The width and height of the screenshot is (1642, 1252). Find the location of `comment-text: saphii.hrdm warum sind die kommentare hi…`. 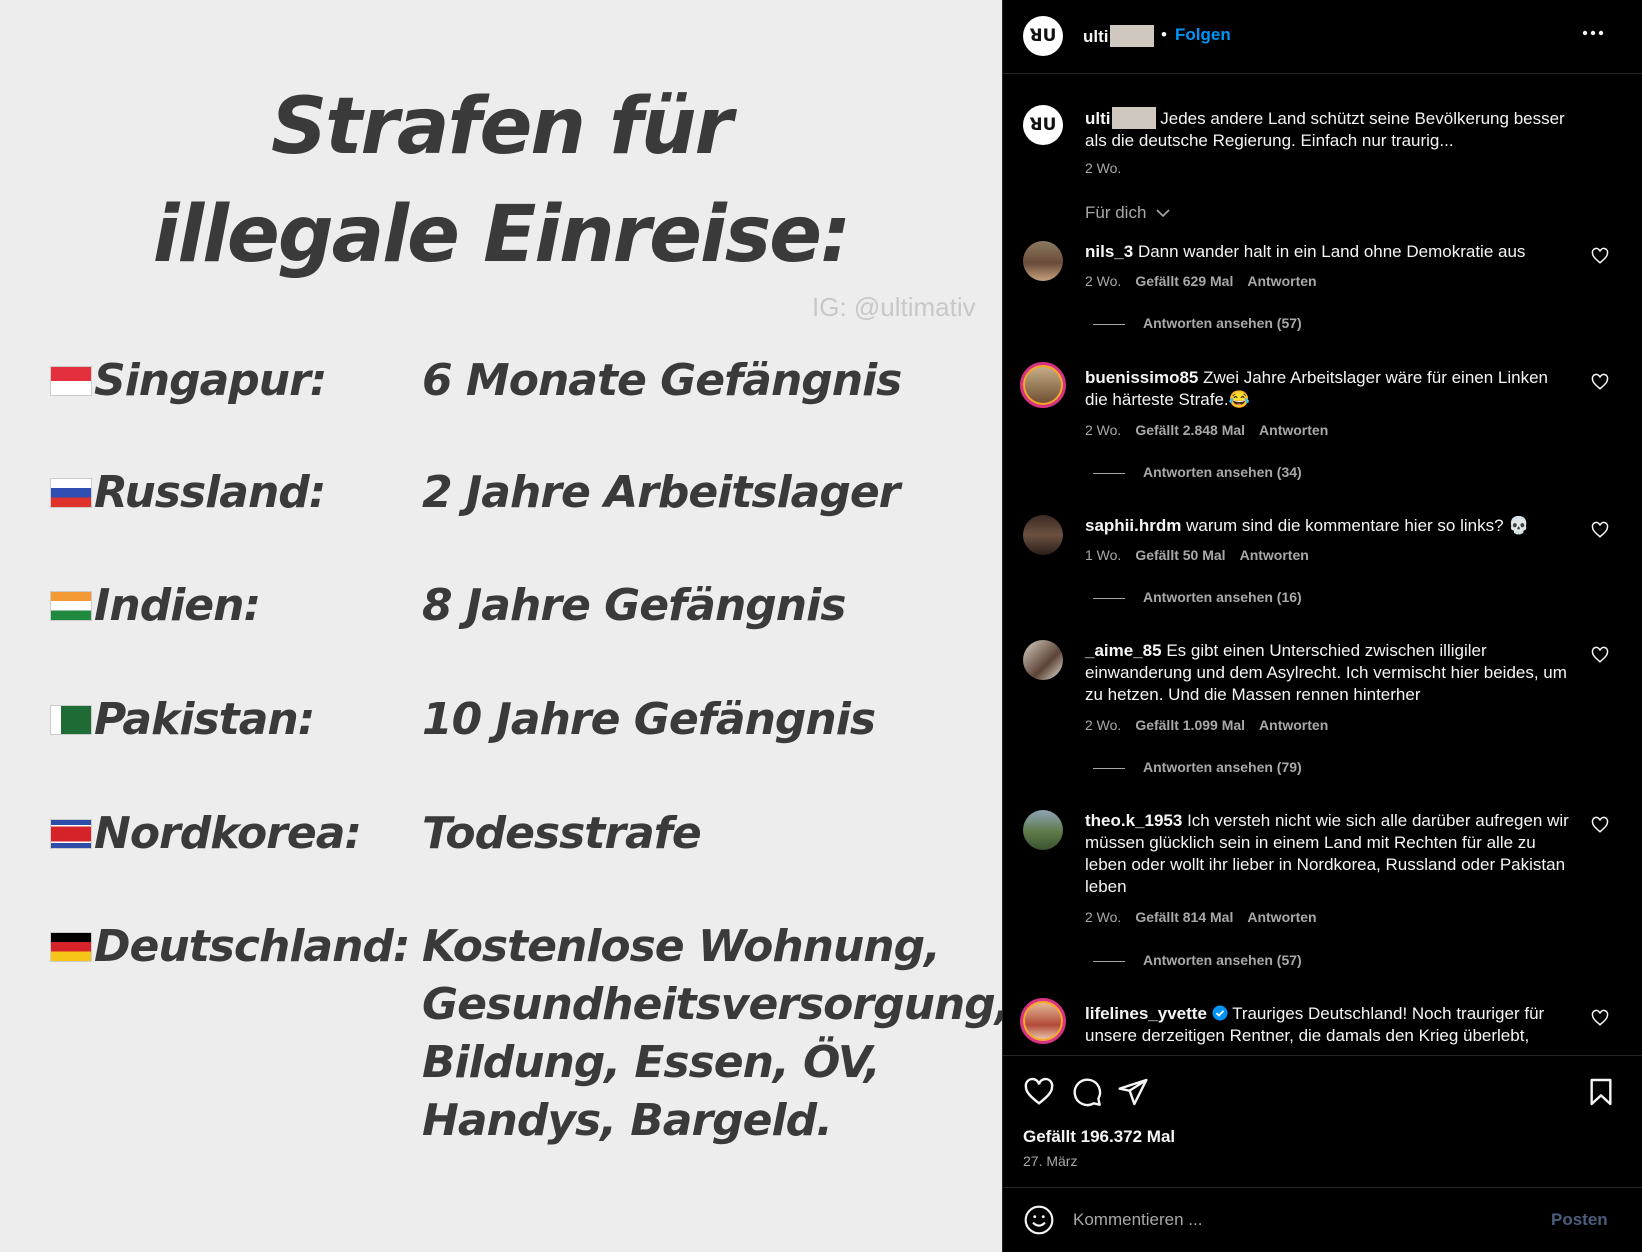

comment-text: saphii.hrdm warum sind die kommentare hi… is located at coordinates (1330, 526).